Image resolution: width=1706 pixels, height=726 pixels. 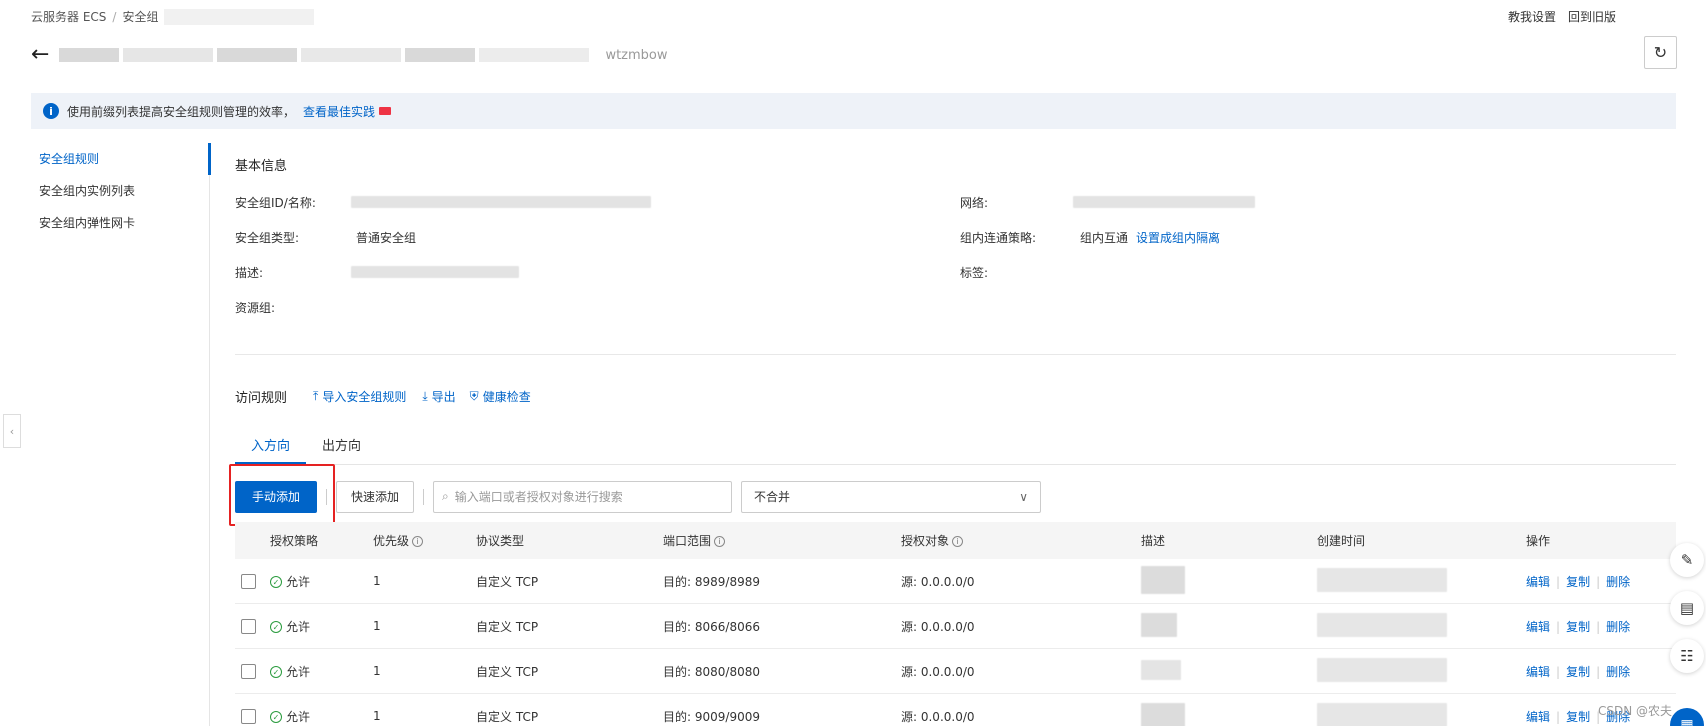 I want to click on breadcrumb-ecs: 云服务器 ECS, so click(x=68, y=16).